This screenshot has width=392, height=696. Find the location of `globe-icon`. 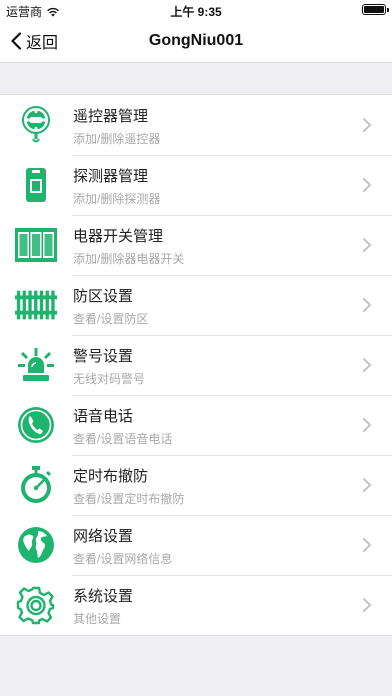

globe-icon is located at coordinates (36, 545).